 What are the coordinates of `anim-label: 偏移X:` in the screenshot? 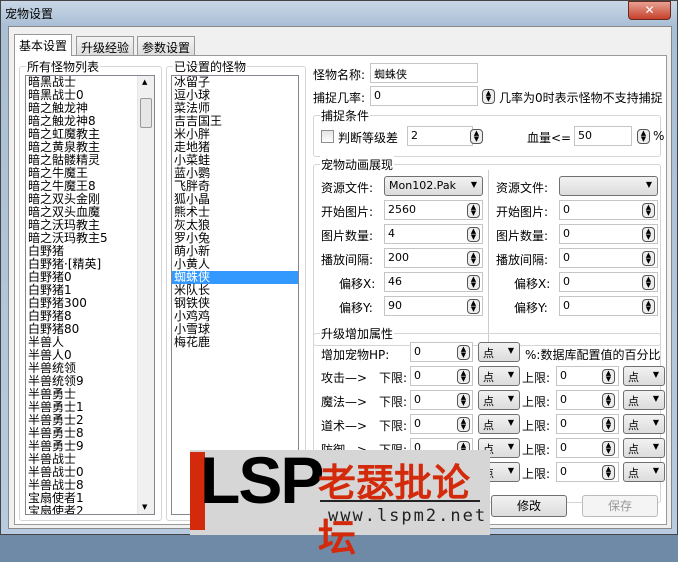 It's located at (532, 284).